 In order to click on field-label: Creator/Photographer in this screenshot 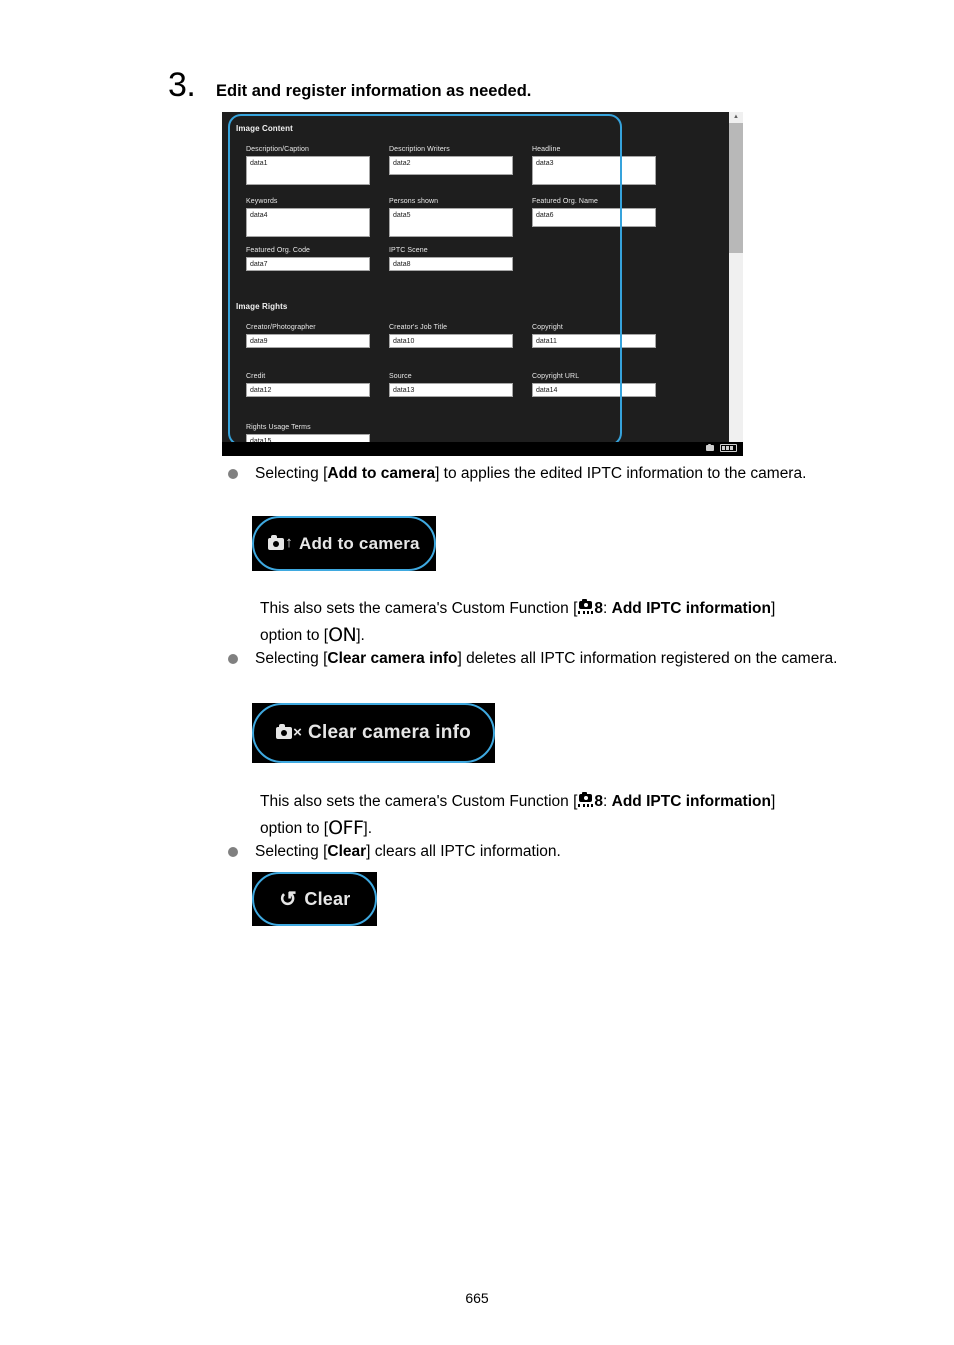, I will do `click(281, 327)`.